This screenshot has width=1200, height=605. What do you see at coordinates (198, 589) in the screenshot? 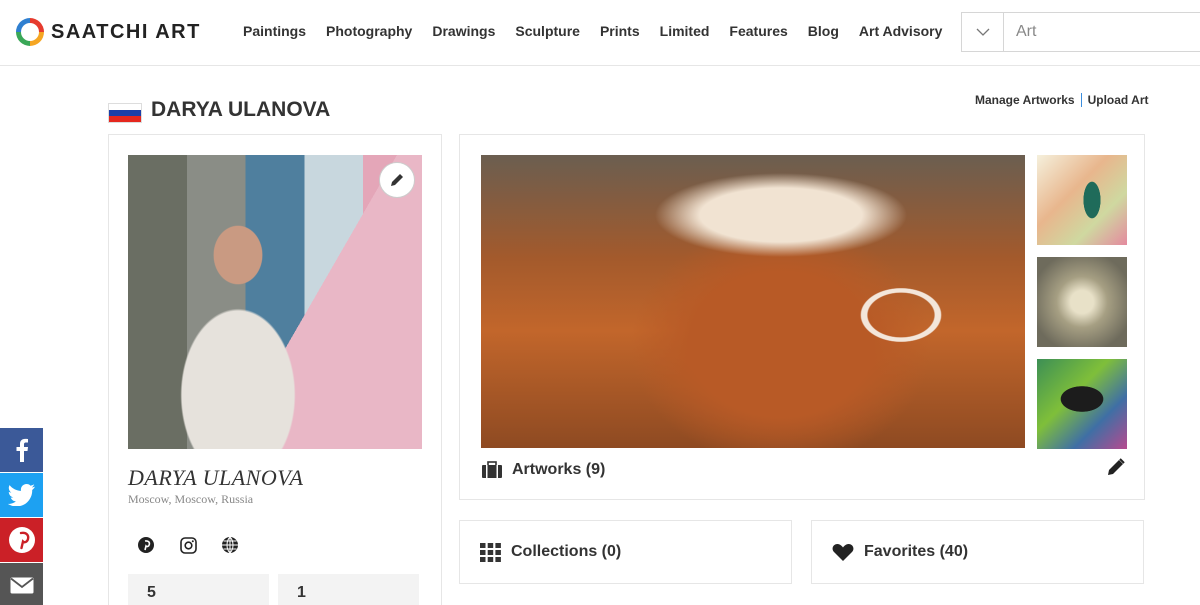
I see `stat-box-first: 5` at bounding box center [198, 589].